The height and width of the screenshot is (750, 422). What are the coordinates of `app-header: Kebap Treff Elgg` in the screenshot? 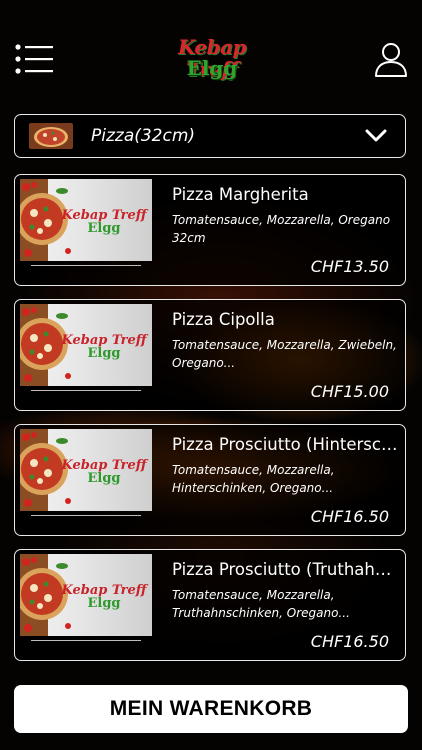 It's located at (211, 55).